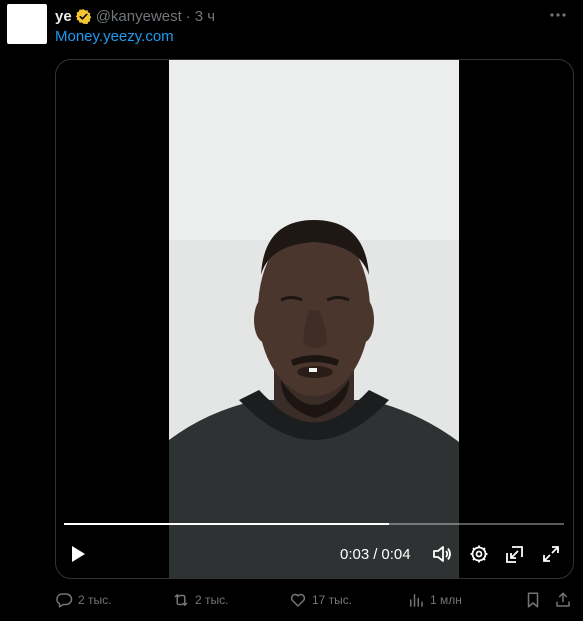 The width and height of the screenshot is (583, 621). Describe the element at coordinates (63, 16) in the screenshot. I see `display-name: ye` at that location.